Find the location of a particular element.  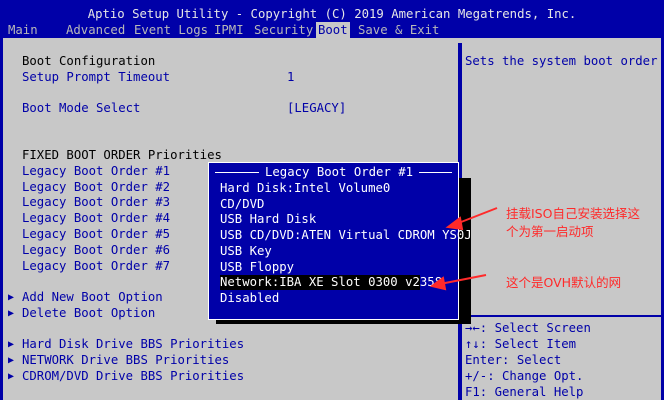

key-hint-change-opt: +/-: Change Opt. is located at coordinates (524, 376).